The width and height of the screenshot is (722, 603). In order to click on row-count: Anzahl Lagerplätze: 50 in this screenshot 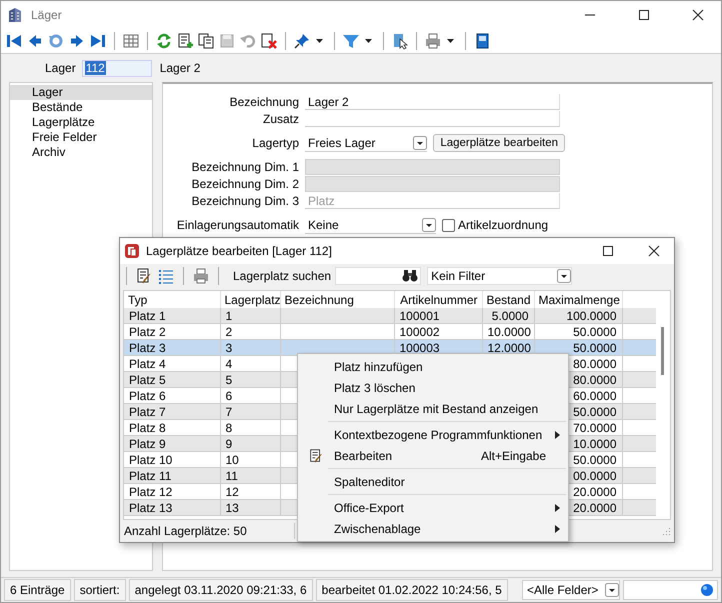, I will do `click(185, 531)`.